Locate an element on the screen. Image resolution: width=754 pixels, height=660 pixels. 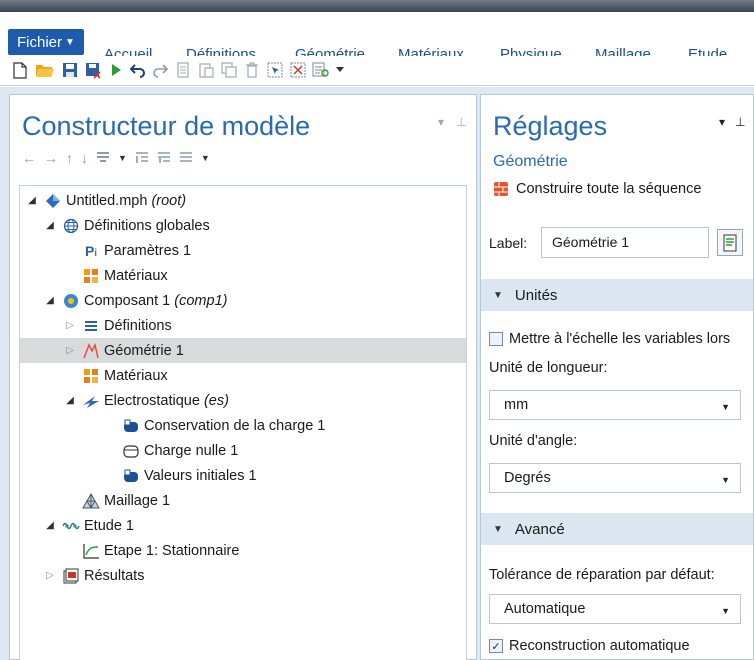
down-arrow-icon: ↓ is located at coordinates (84, 158).